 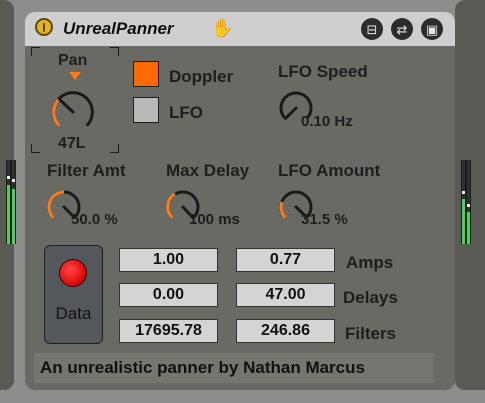 I want to click on left-level-meter, so click(x=11, y=202).